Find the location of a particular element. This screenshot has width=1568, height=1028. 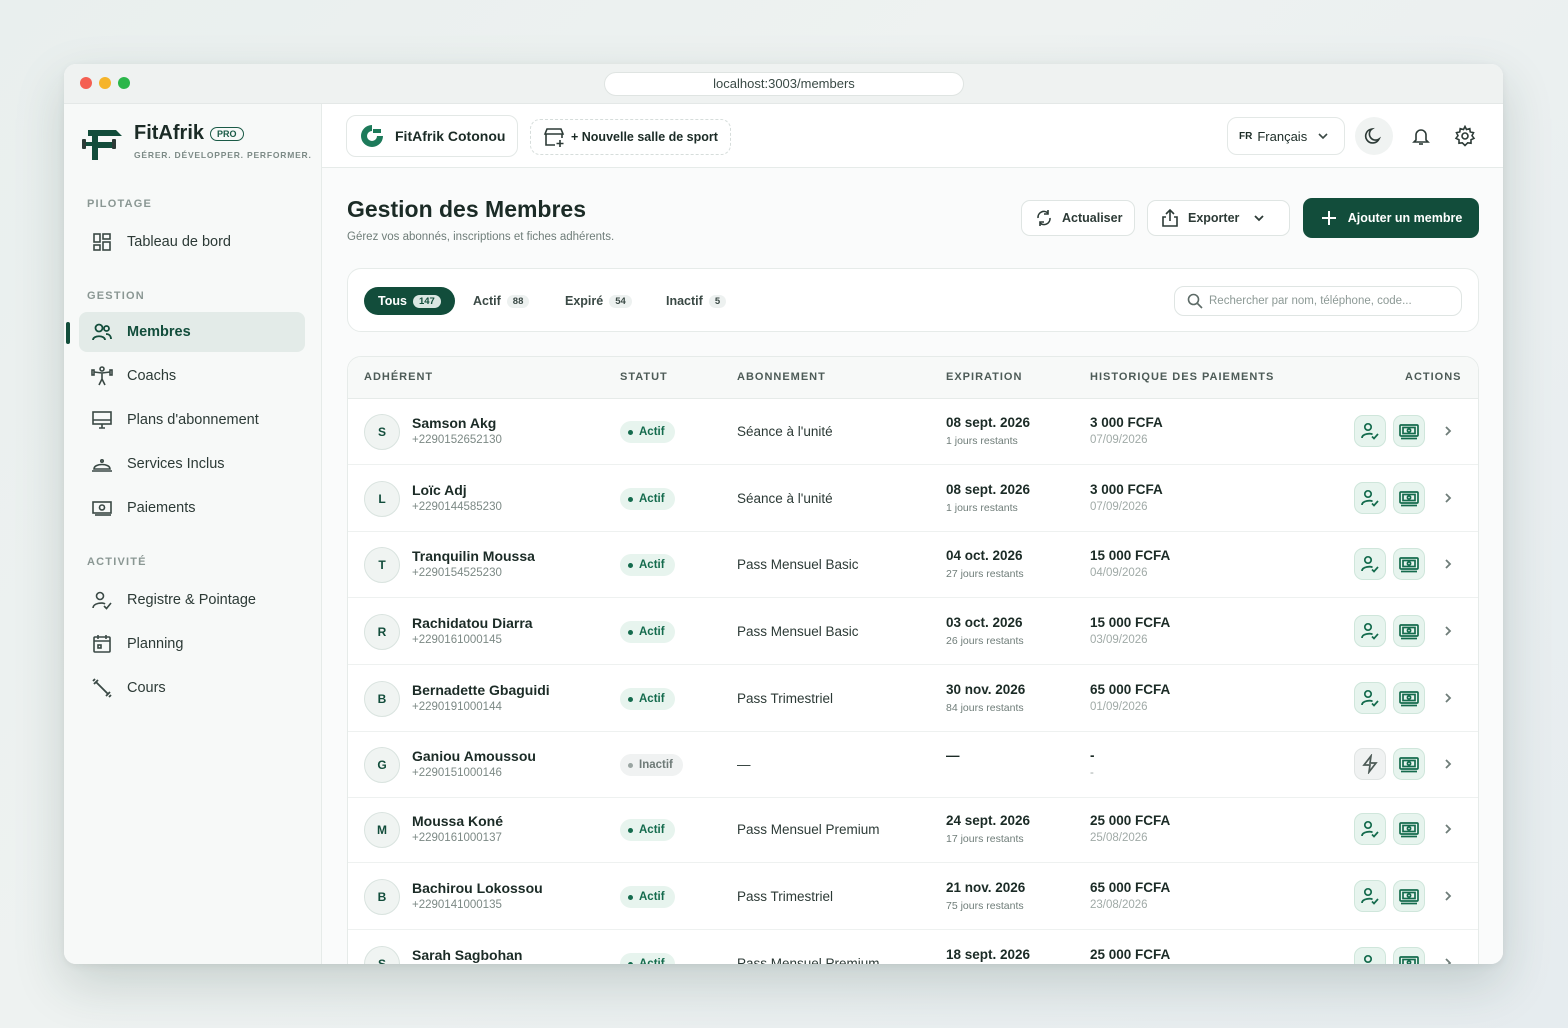

tab-tous: Tous 147 is located at coordinates (409, 301).